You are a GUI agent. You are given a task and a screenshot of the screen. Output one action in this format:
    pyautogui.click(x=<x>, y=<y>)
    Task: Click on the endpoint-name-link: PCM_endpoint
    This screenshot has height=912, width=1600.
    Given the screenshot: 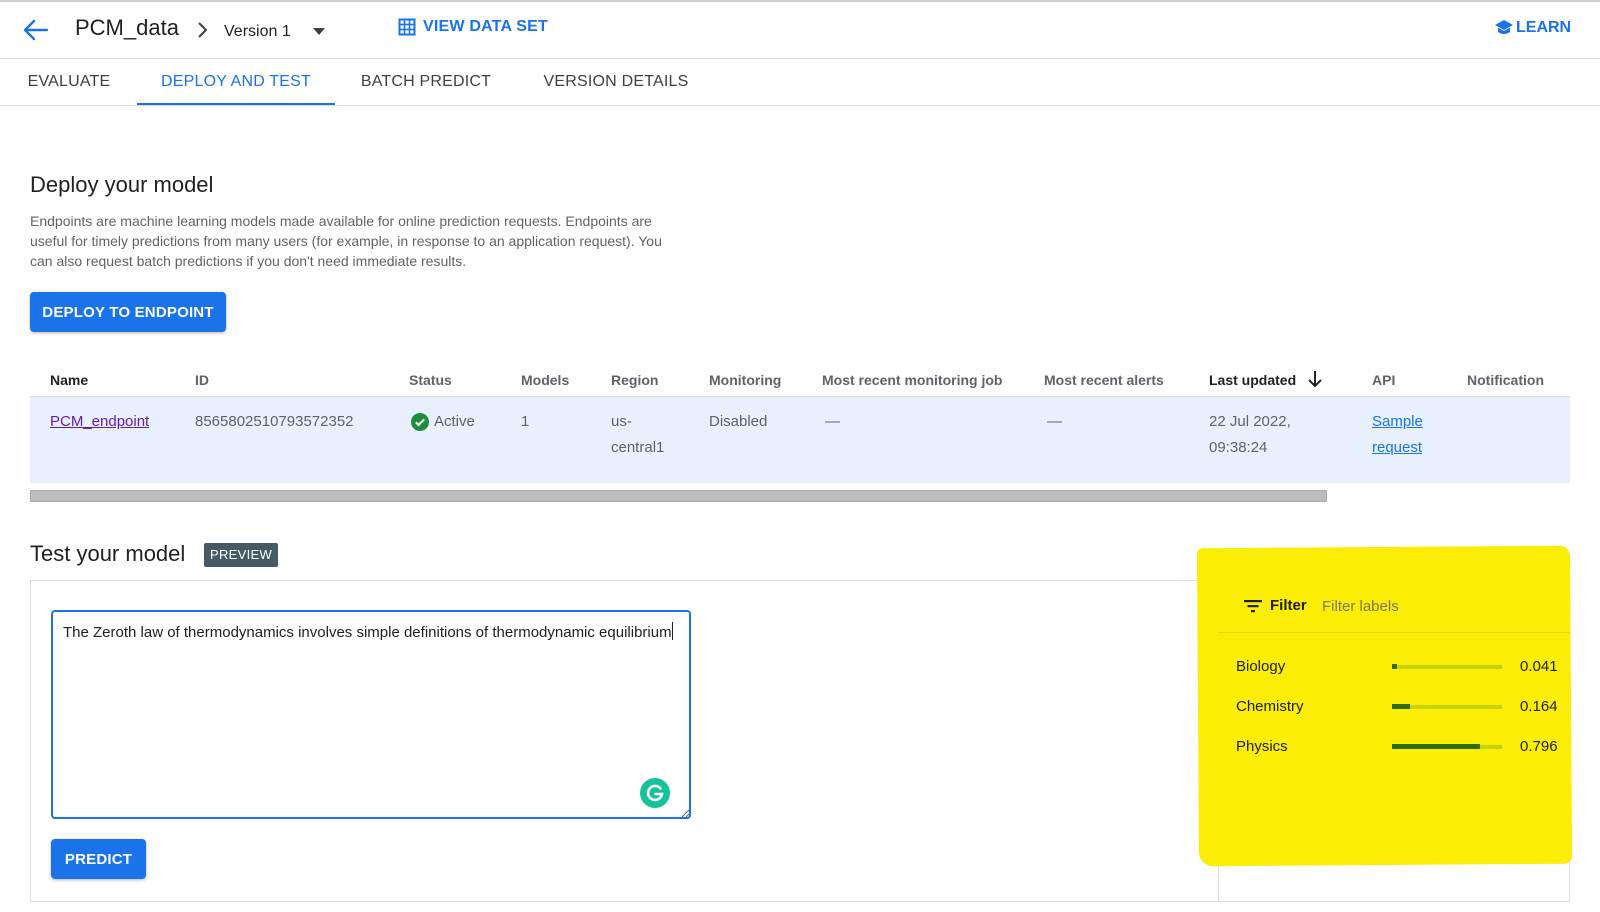 What is the action you would take?
    pyautogui.click(x=99, y=422)
    